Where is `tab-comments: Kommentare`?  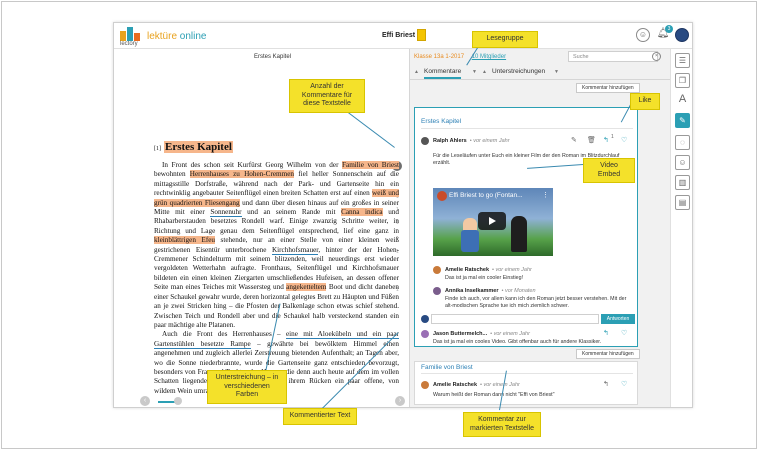 tab-comments: Kommentare is located at coordinates (443, 73).